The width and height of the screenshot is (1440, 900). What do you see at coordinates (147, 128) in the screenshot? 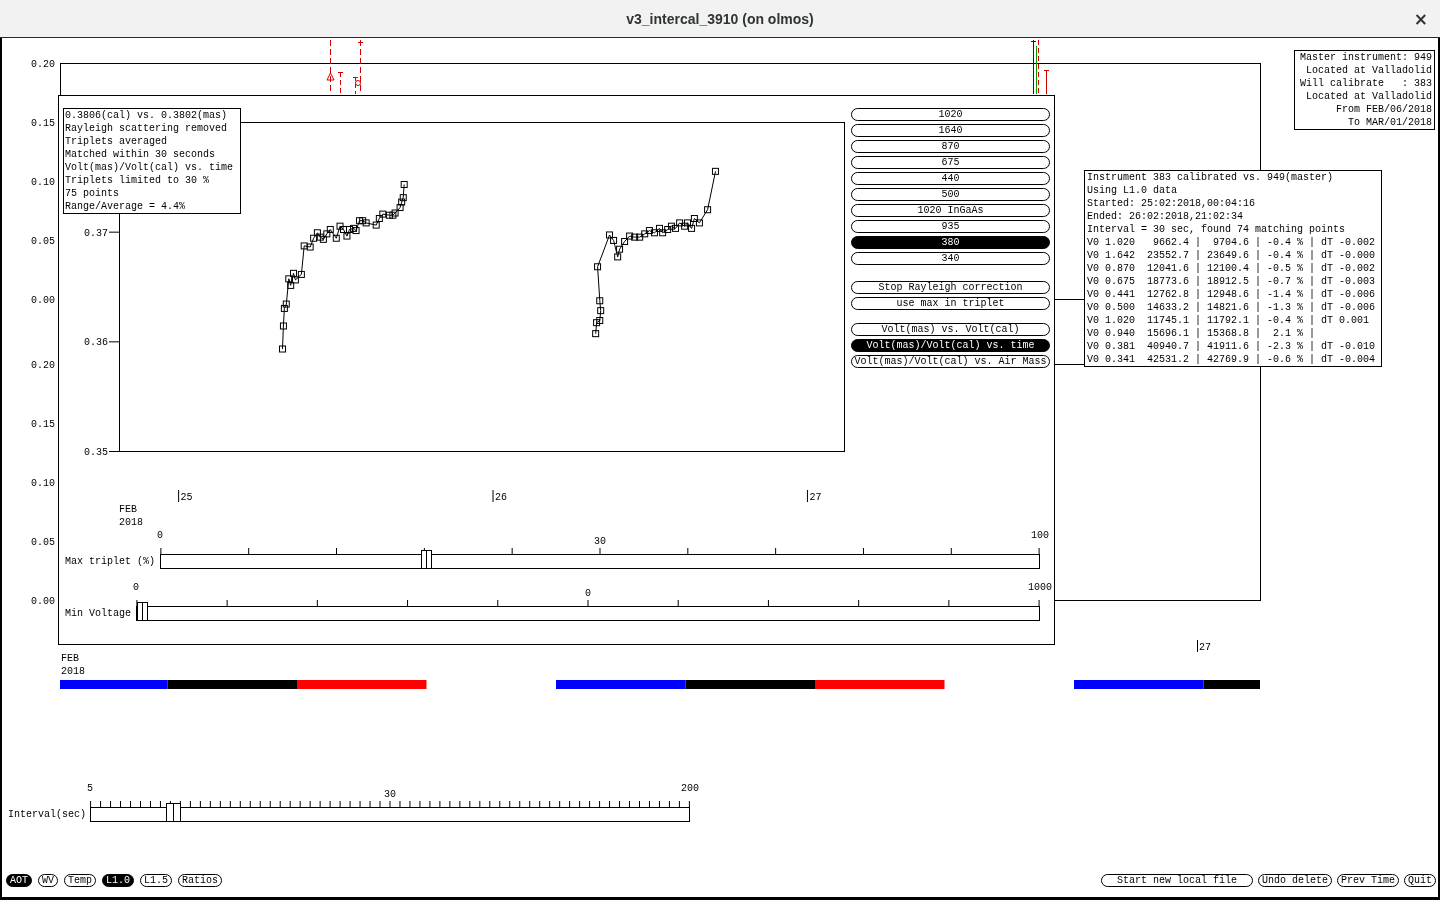
I see `info-line: Rayleigh scattering removed` at bounding box center [147, 128].